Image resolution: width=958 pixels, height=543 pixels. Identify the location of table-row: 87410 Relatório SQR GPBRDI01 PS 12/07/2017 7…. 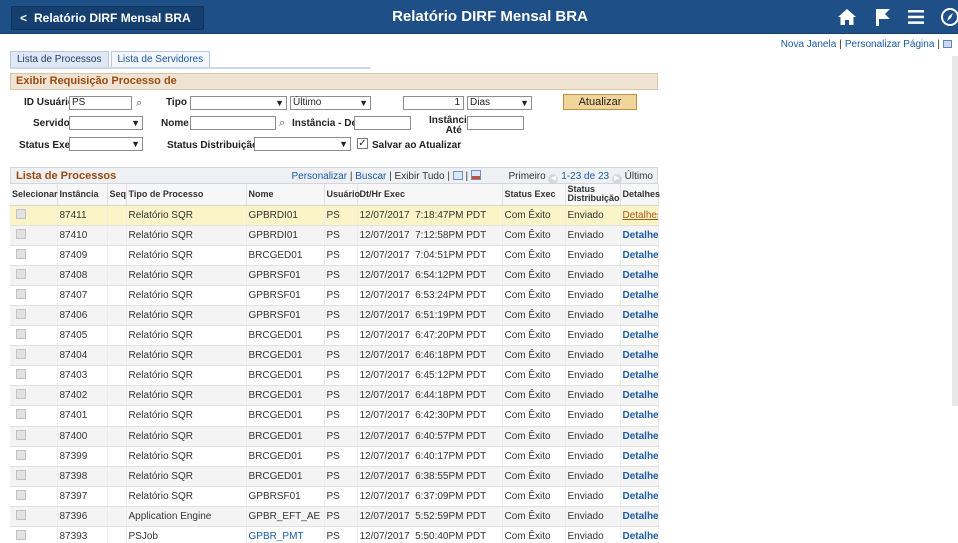
(334, 235).